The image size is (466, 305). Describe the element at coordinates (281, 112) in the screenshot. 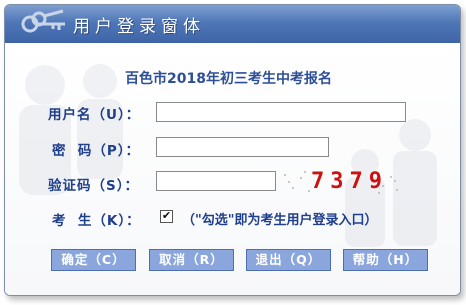

I see `username-input` at that location.